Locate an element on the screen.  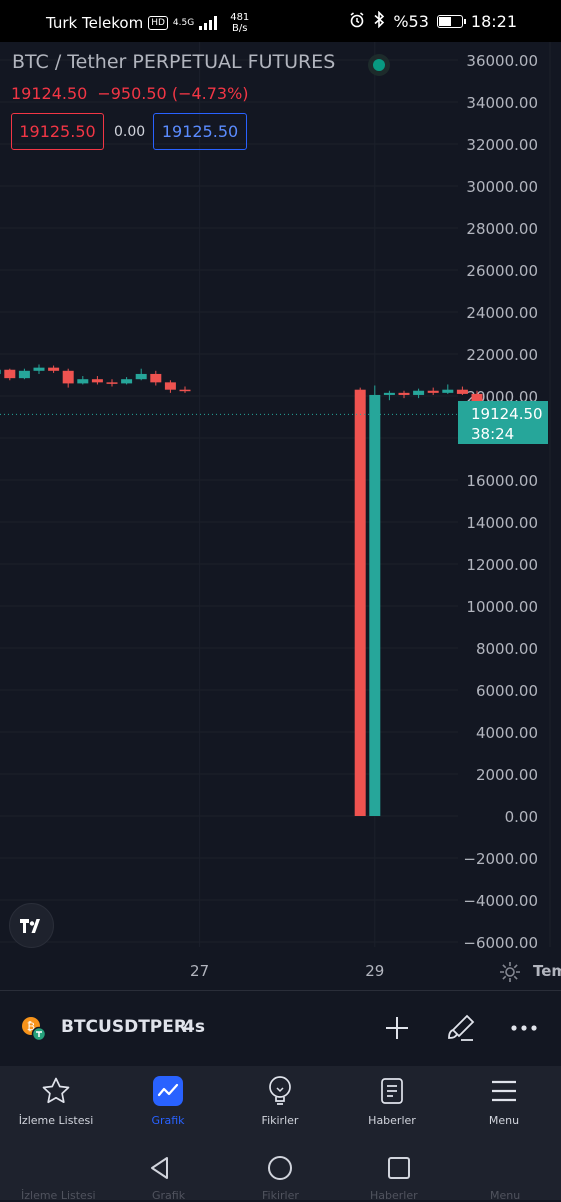
lightbulb-icon is located at coordinates (280, 1091).